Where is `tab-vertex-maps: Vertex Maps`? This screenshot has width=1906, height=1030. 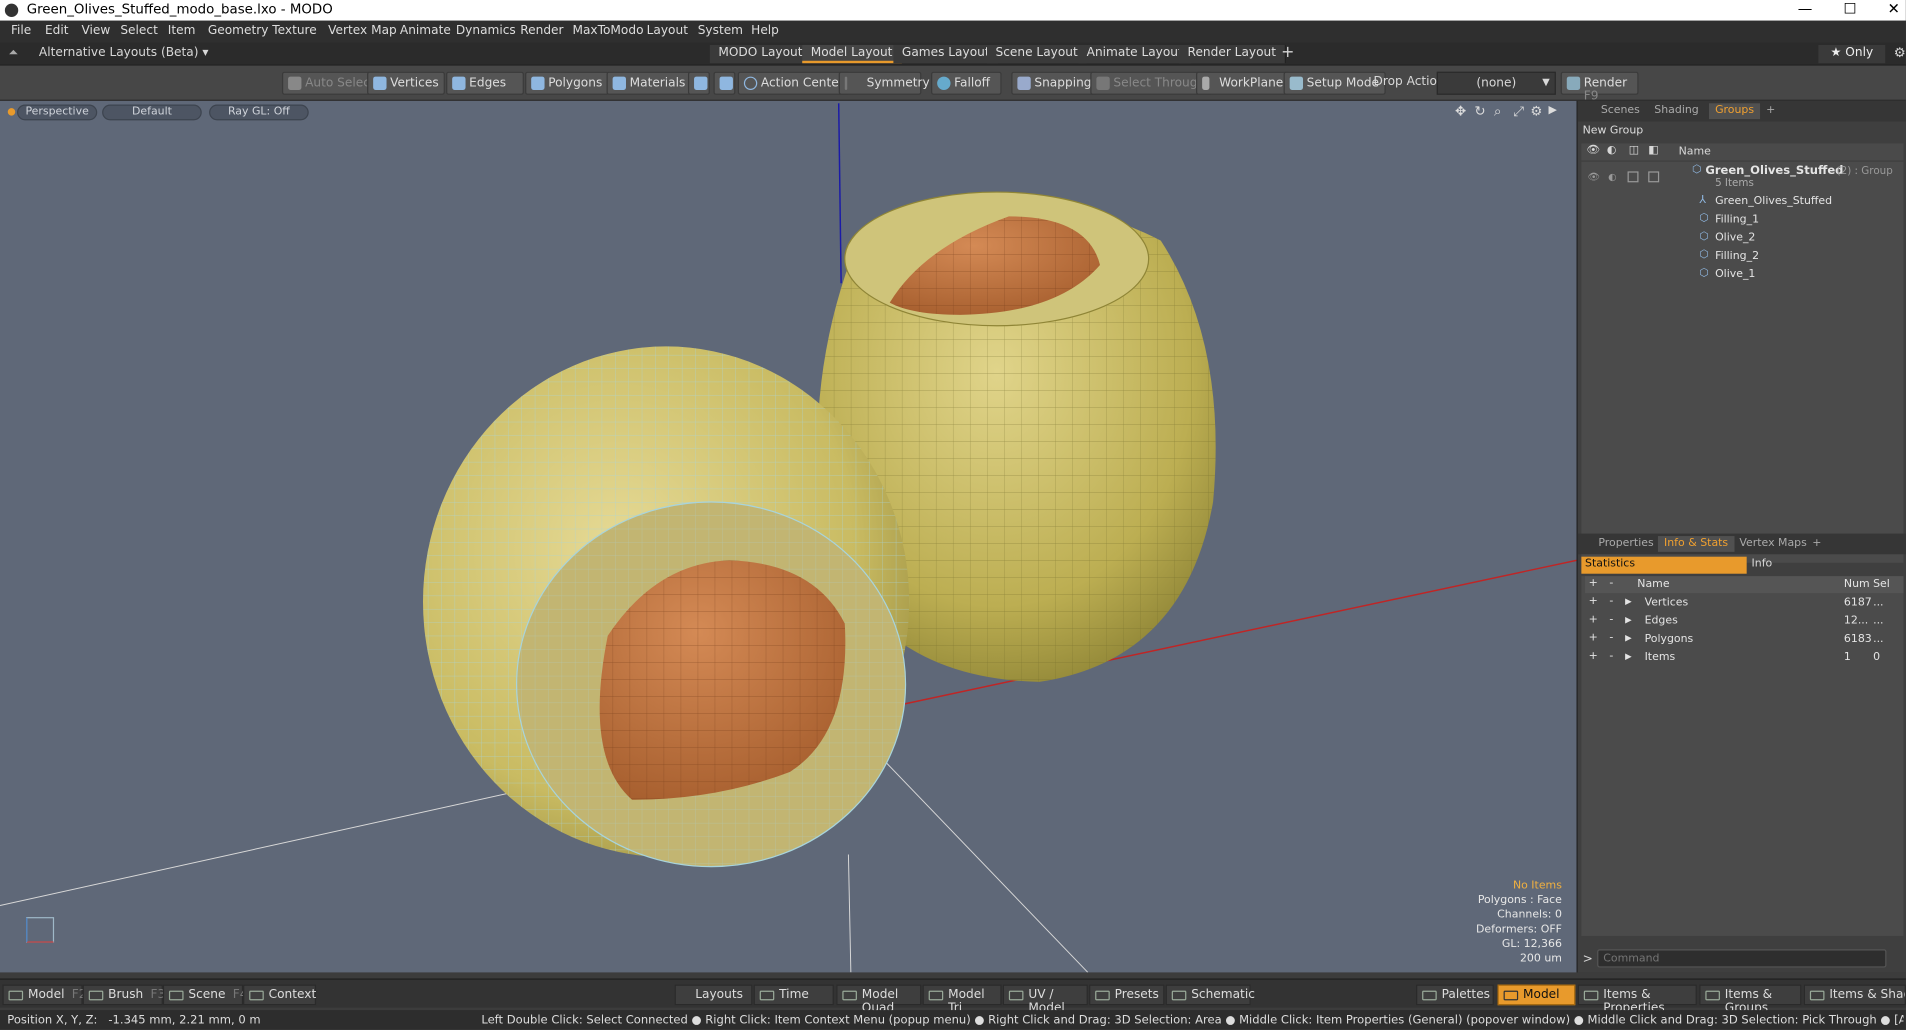 tab-vertex-maps: Vertex Maps is located at coordinates (1773, 544).